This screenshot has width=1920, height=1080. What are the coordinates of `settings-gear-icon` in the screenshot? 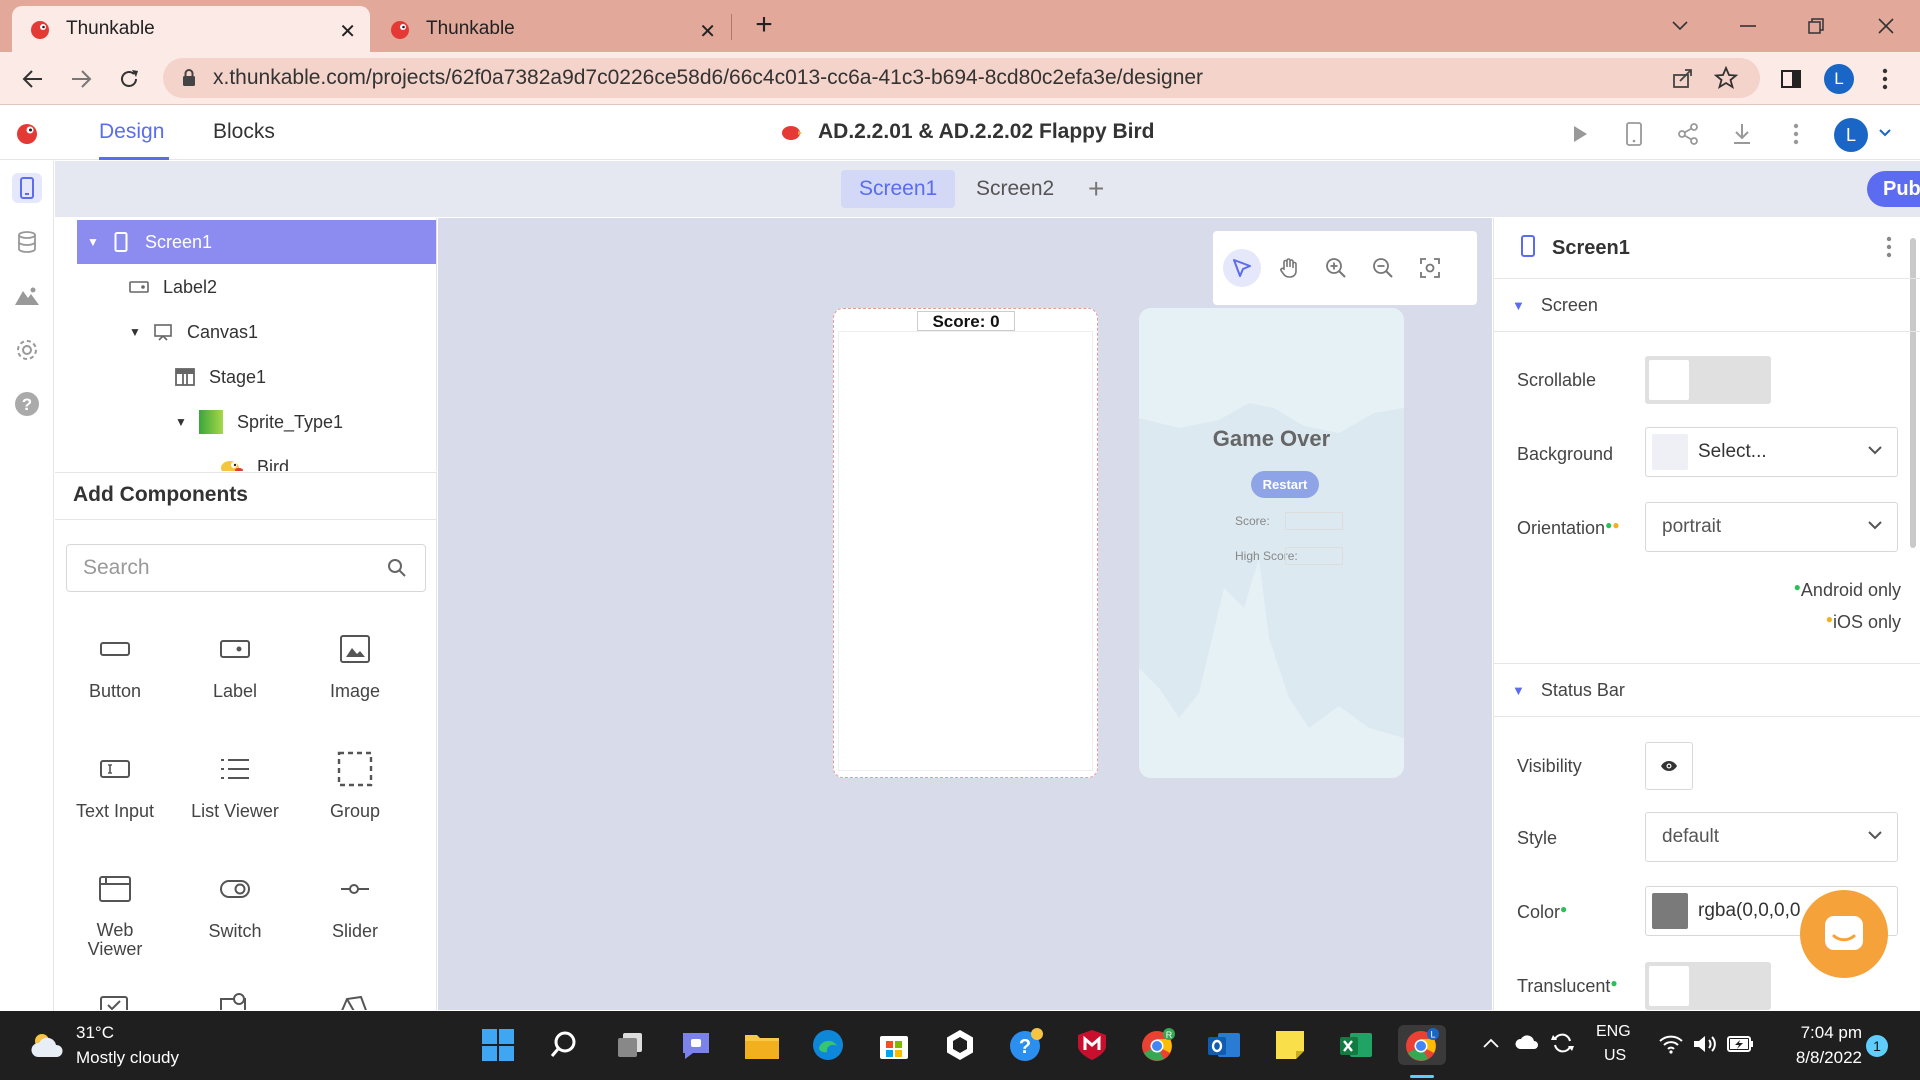 It's located at (27, 350).